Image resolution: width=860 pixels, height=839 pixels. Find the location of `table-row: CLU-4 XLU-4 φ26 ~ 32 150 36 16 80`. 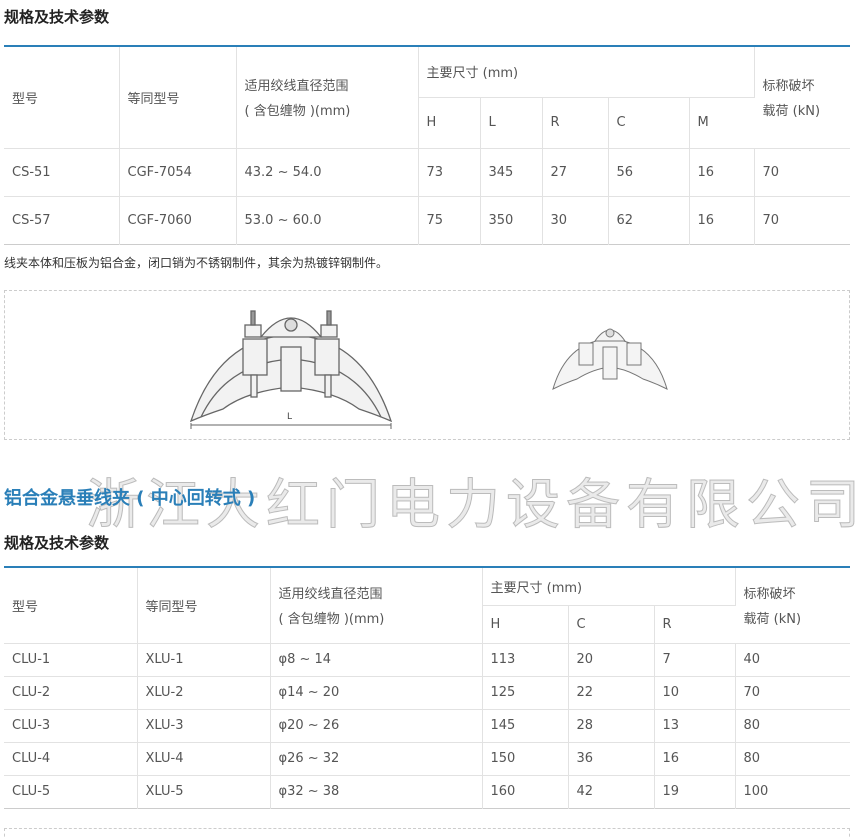

table-row: CLU-4 XLU-4 φ26 ~ 32 150 36 16 80 is located at coordinates (427, 759).